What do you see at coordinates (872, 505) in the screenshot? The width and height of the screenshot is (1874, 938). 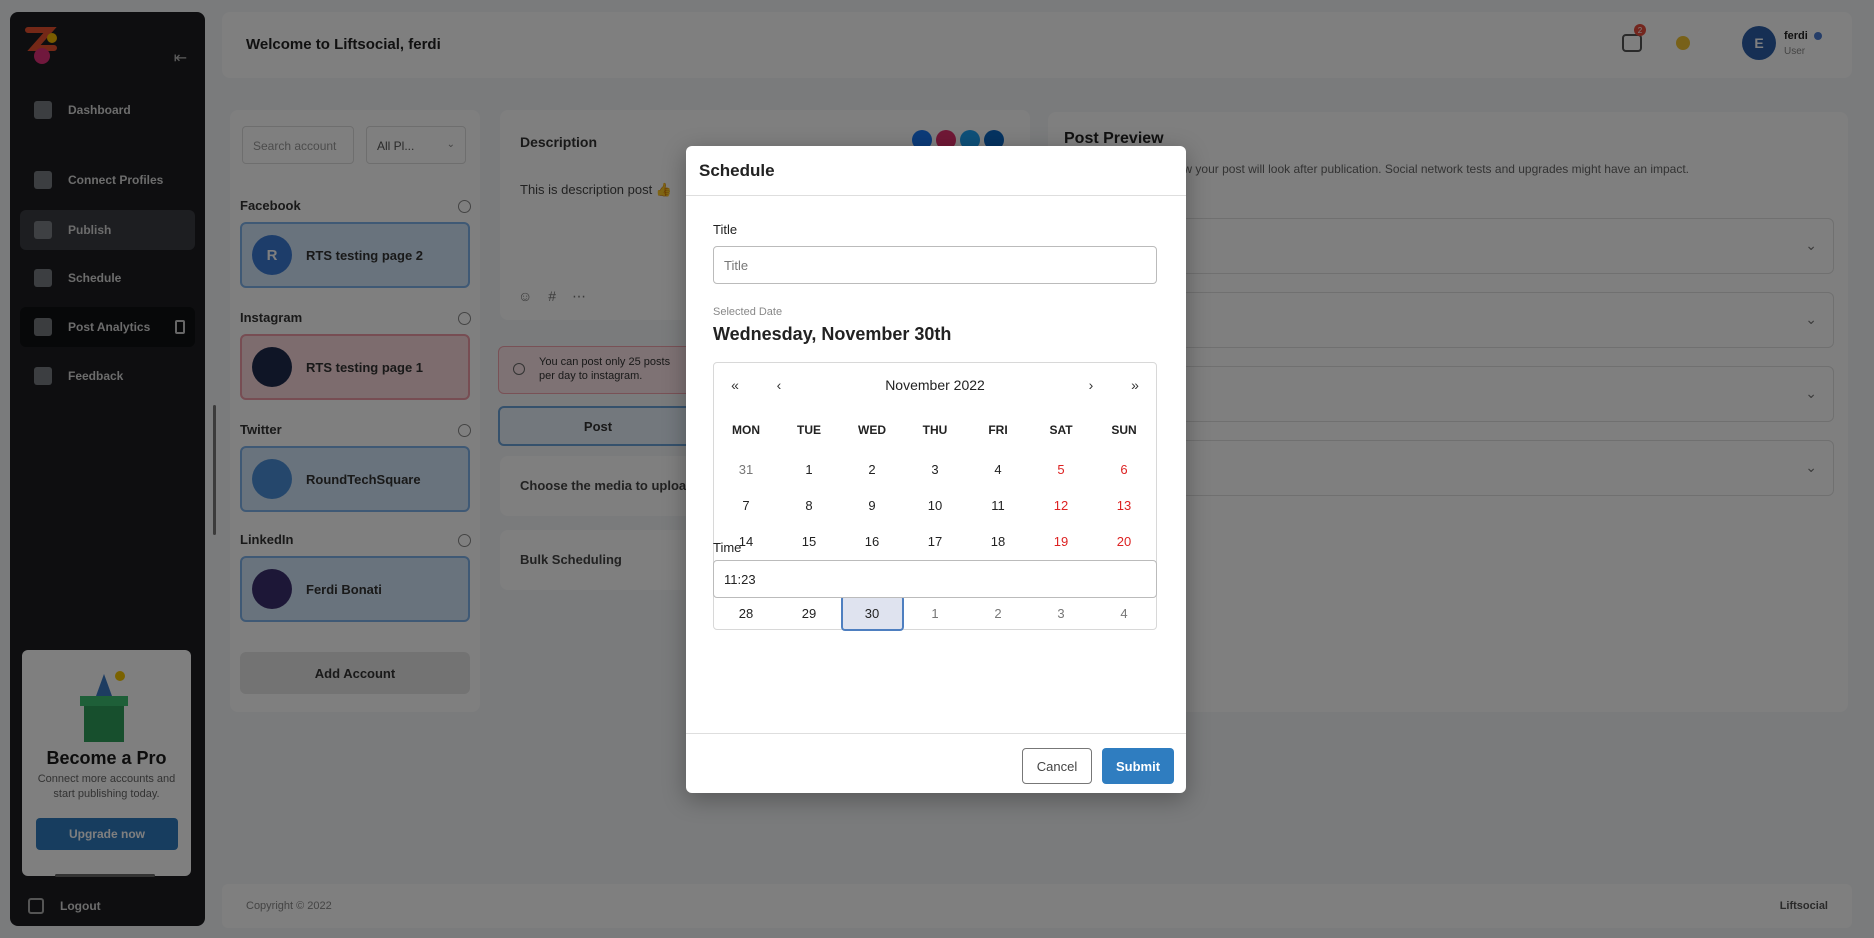 I see `calendar-day: 9` at bounding box center [872, 505].